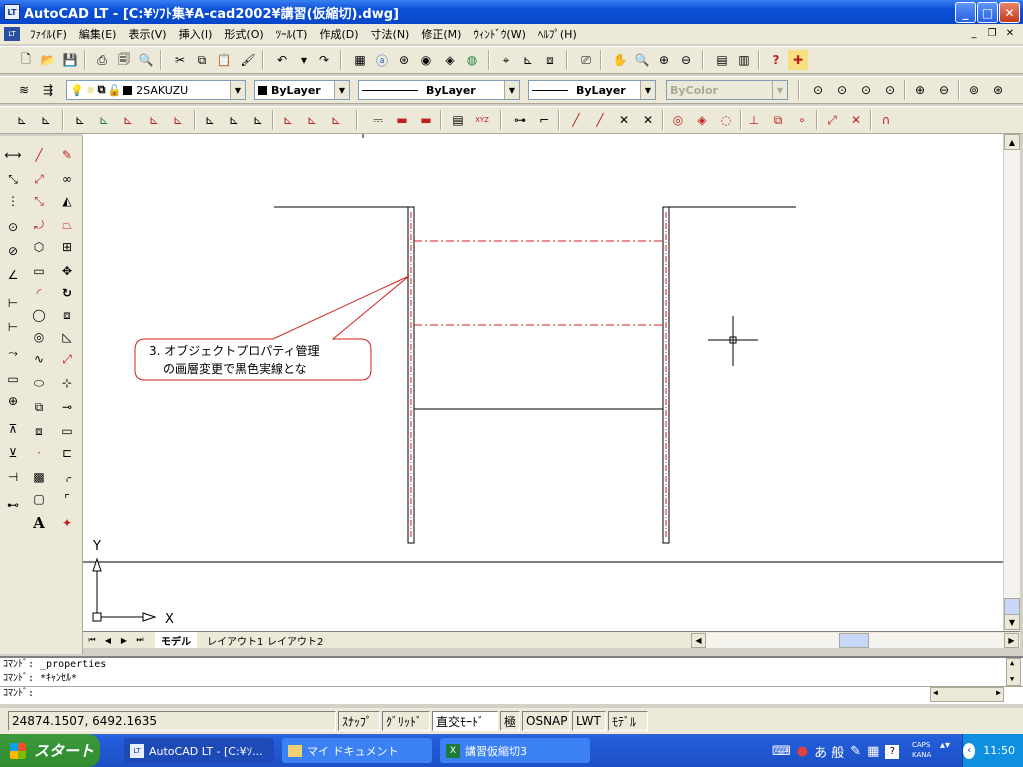 This screenshot has height=767, width=1023. Describe the element at coordinates (102, 60) in the screenshot. I see `print-icon: ⎙` at that location.